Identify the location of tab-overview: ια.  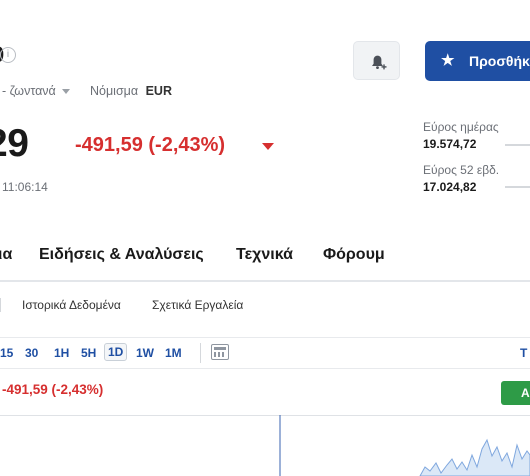
(6, 255).